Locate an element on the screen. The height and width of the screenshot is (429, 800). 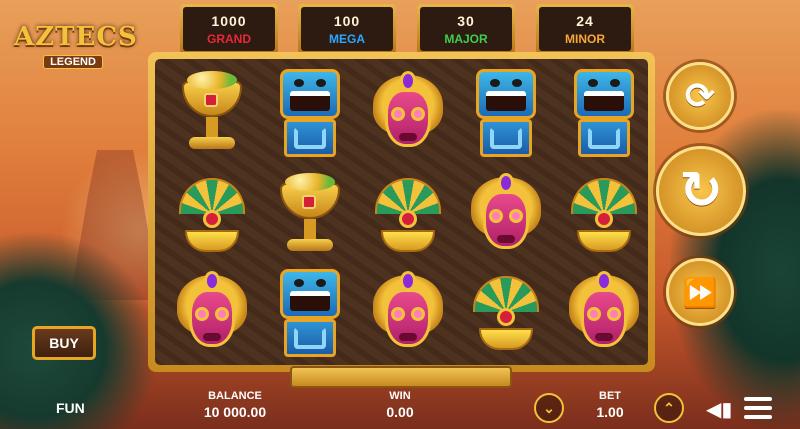
spin-button: ↻ is located at coordinates (701, 191).